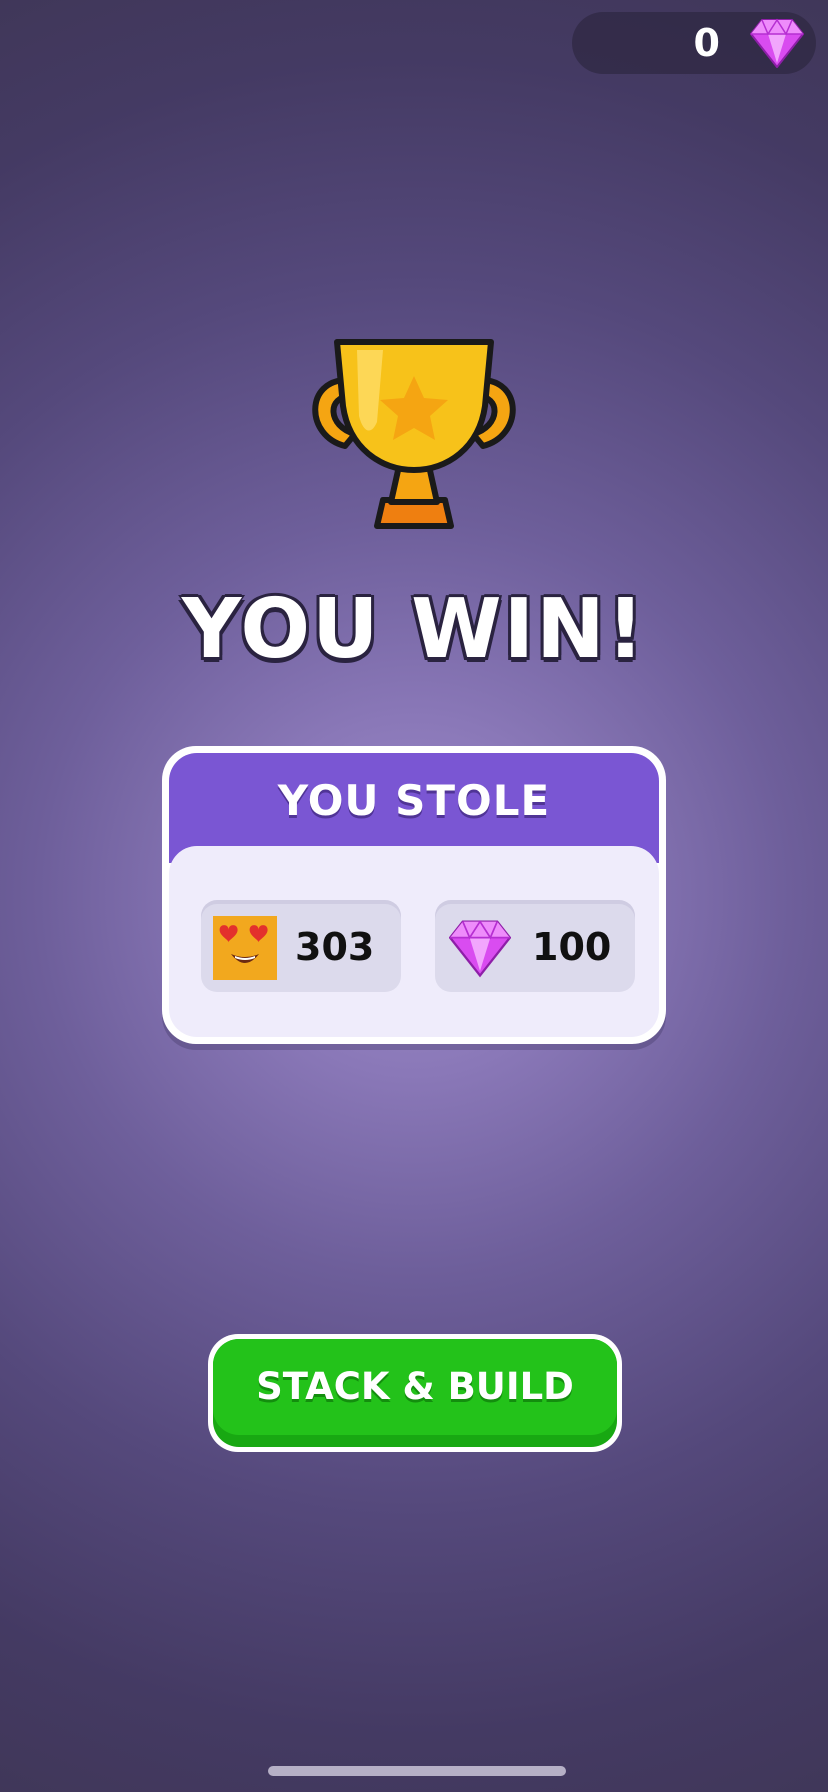  I want to click on stolen-gem-reward: 100, so click(535, 948).